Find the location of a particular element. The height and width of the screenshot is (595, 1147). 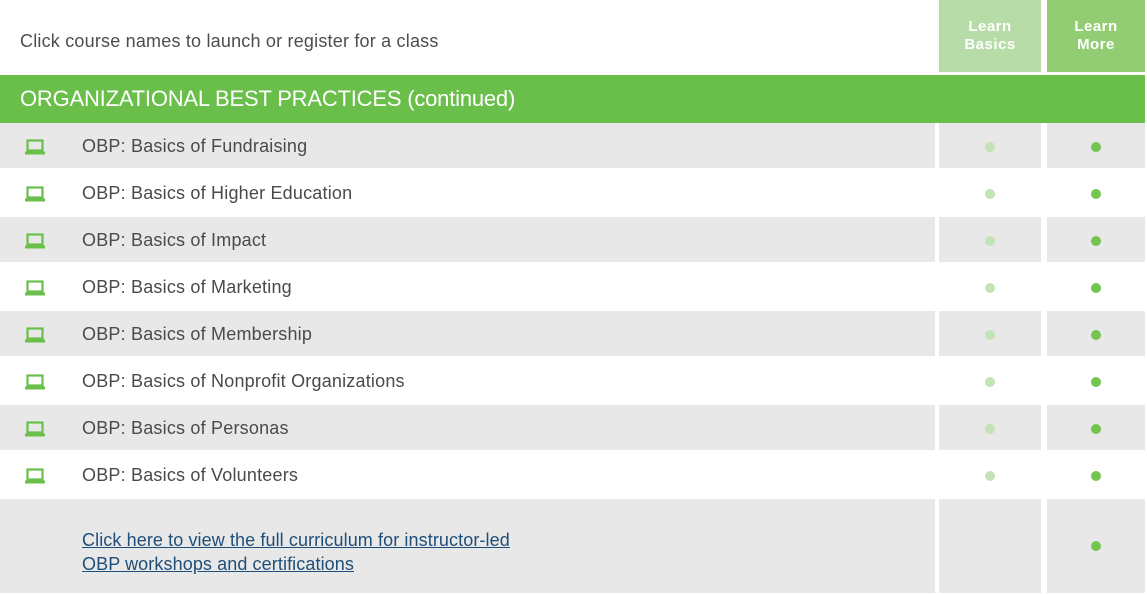

course-link: OBP: Basics of Volunteers is located at coordinates (190, 475).